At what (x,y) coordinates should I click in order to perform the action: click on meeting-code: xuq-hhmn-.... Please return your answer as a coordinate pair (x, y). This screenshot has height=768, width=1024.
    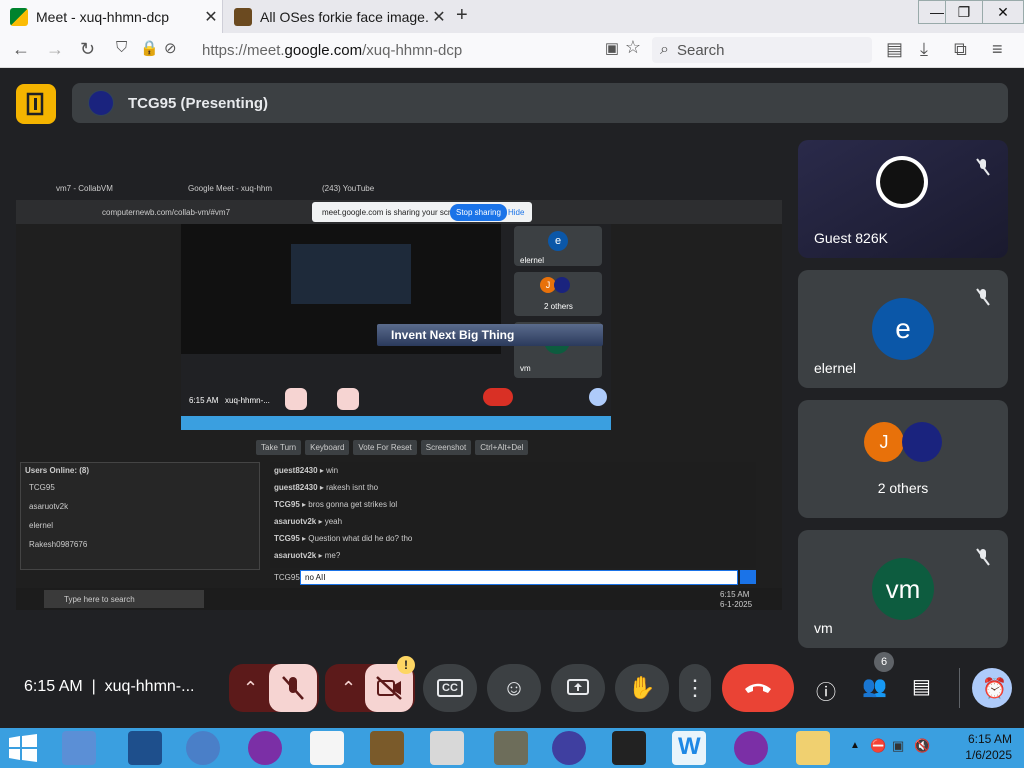
    Looking at the image, I should click on (149, 686).